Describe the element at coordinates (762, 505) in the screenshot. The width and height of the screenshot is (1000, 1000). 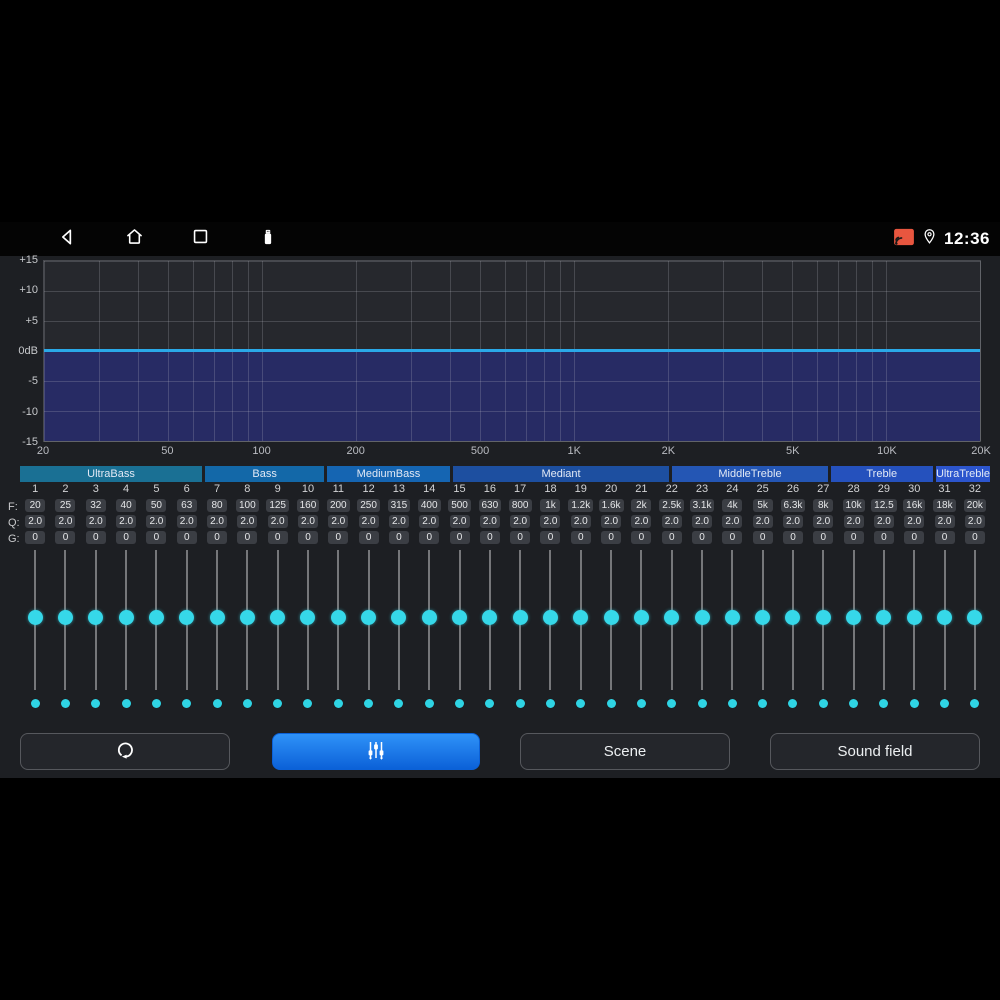
I see `band-frequency-value: 5k` at that location.